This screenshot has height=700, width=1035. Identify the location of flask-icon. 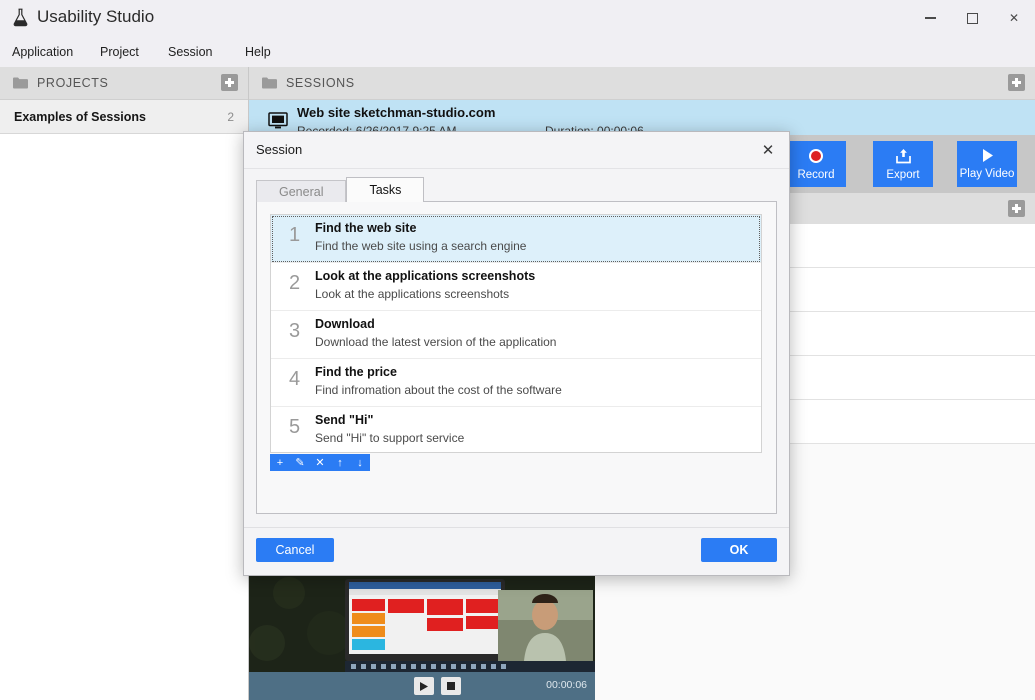
(20, 17).